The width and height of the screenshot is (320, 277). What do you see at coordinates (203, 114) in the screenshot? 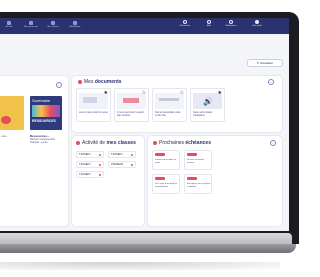
I see `document-title: Nemo enim ipsam voluptatem` at bounding box center [203, 114].